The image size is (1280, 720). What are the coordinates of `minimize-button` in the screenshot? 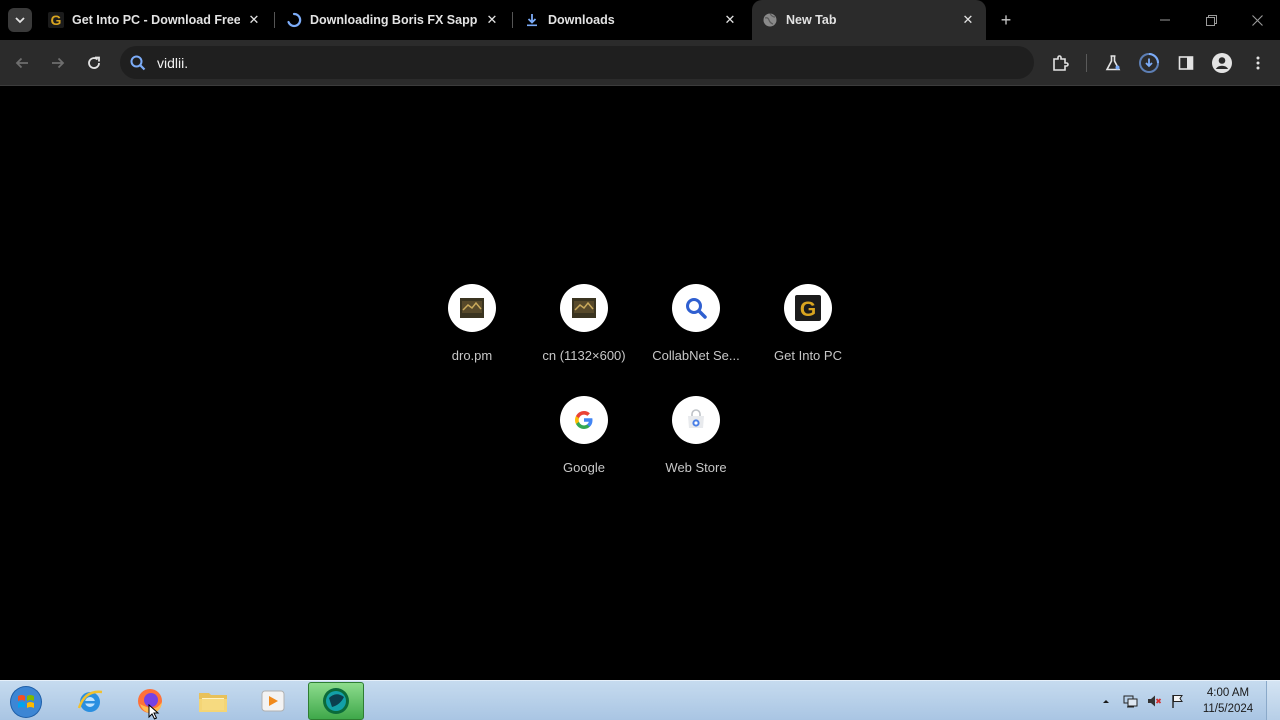 It's located at (1165, 20).